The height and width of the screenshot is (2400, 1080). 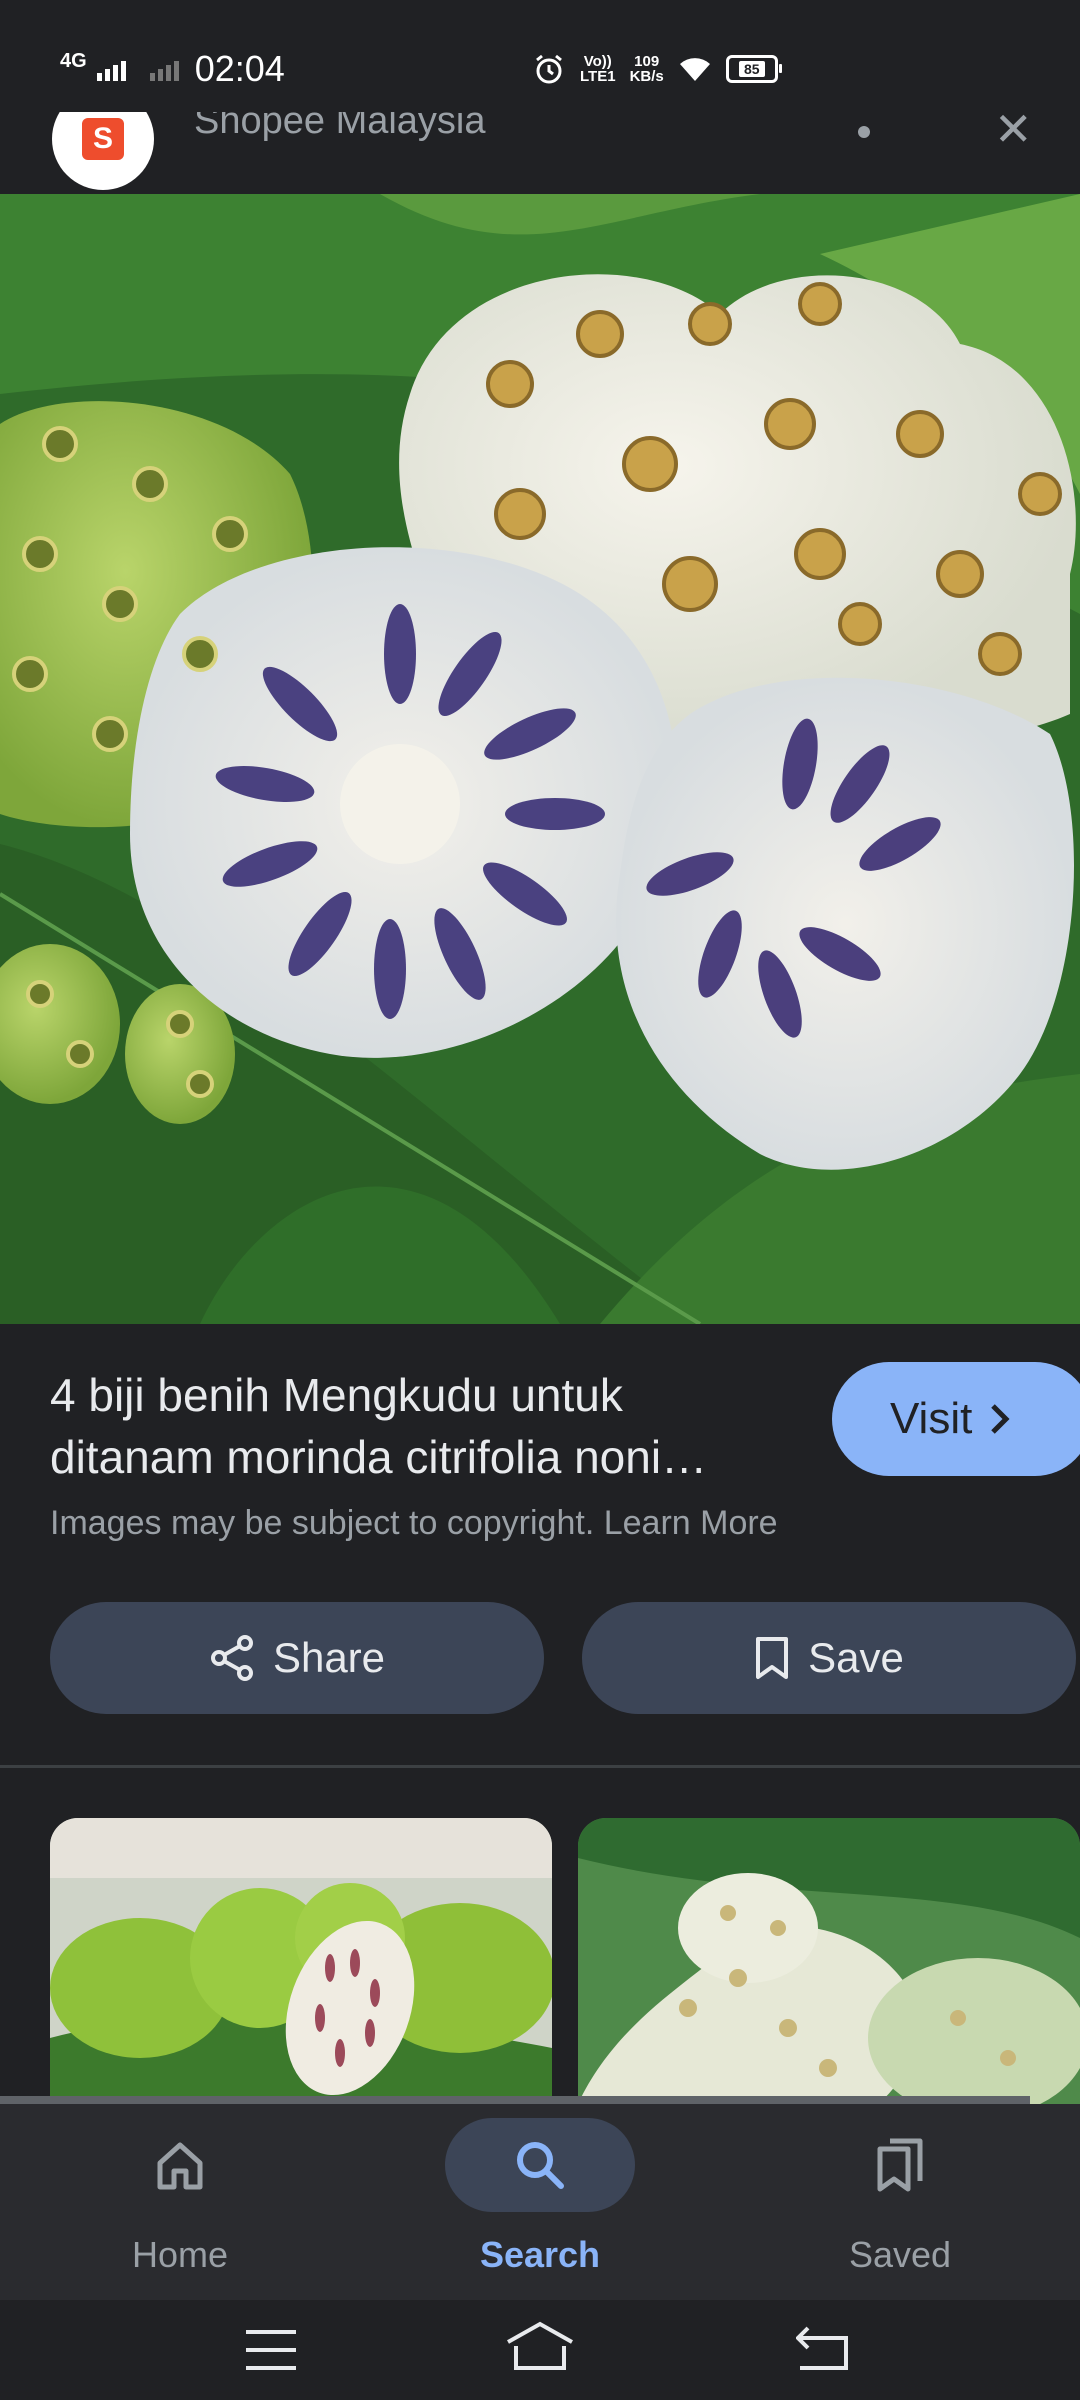 What do you see at coordinates (956, 1419) in the screenshot?
I see `visit-button: Visit` at bounding box center [956, 1419].